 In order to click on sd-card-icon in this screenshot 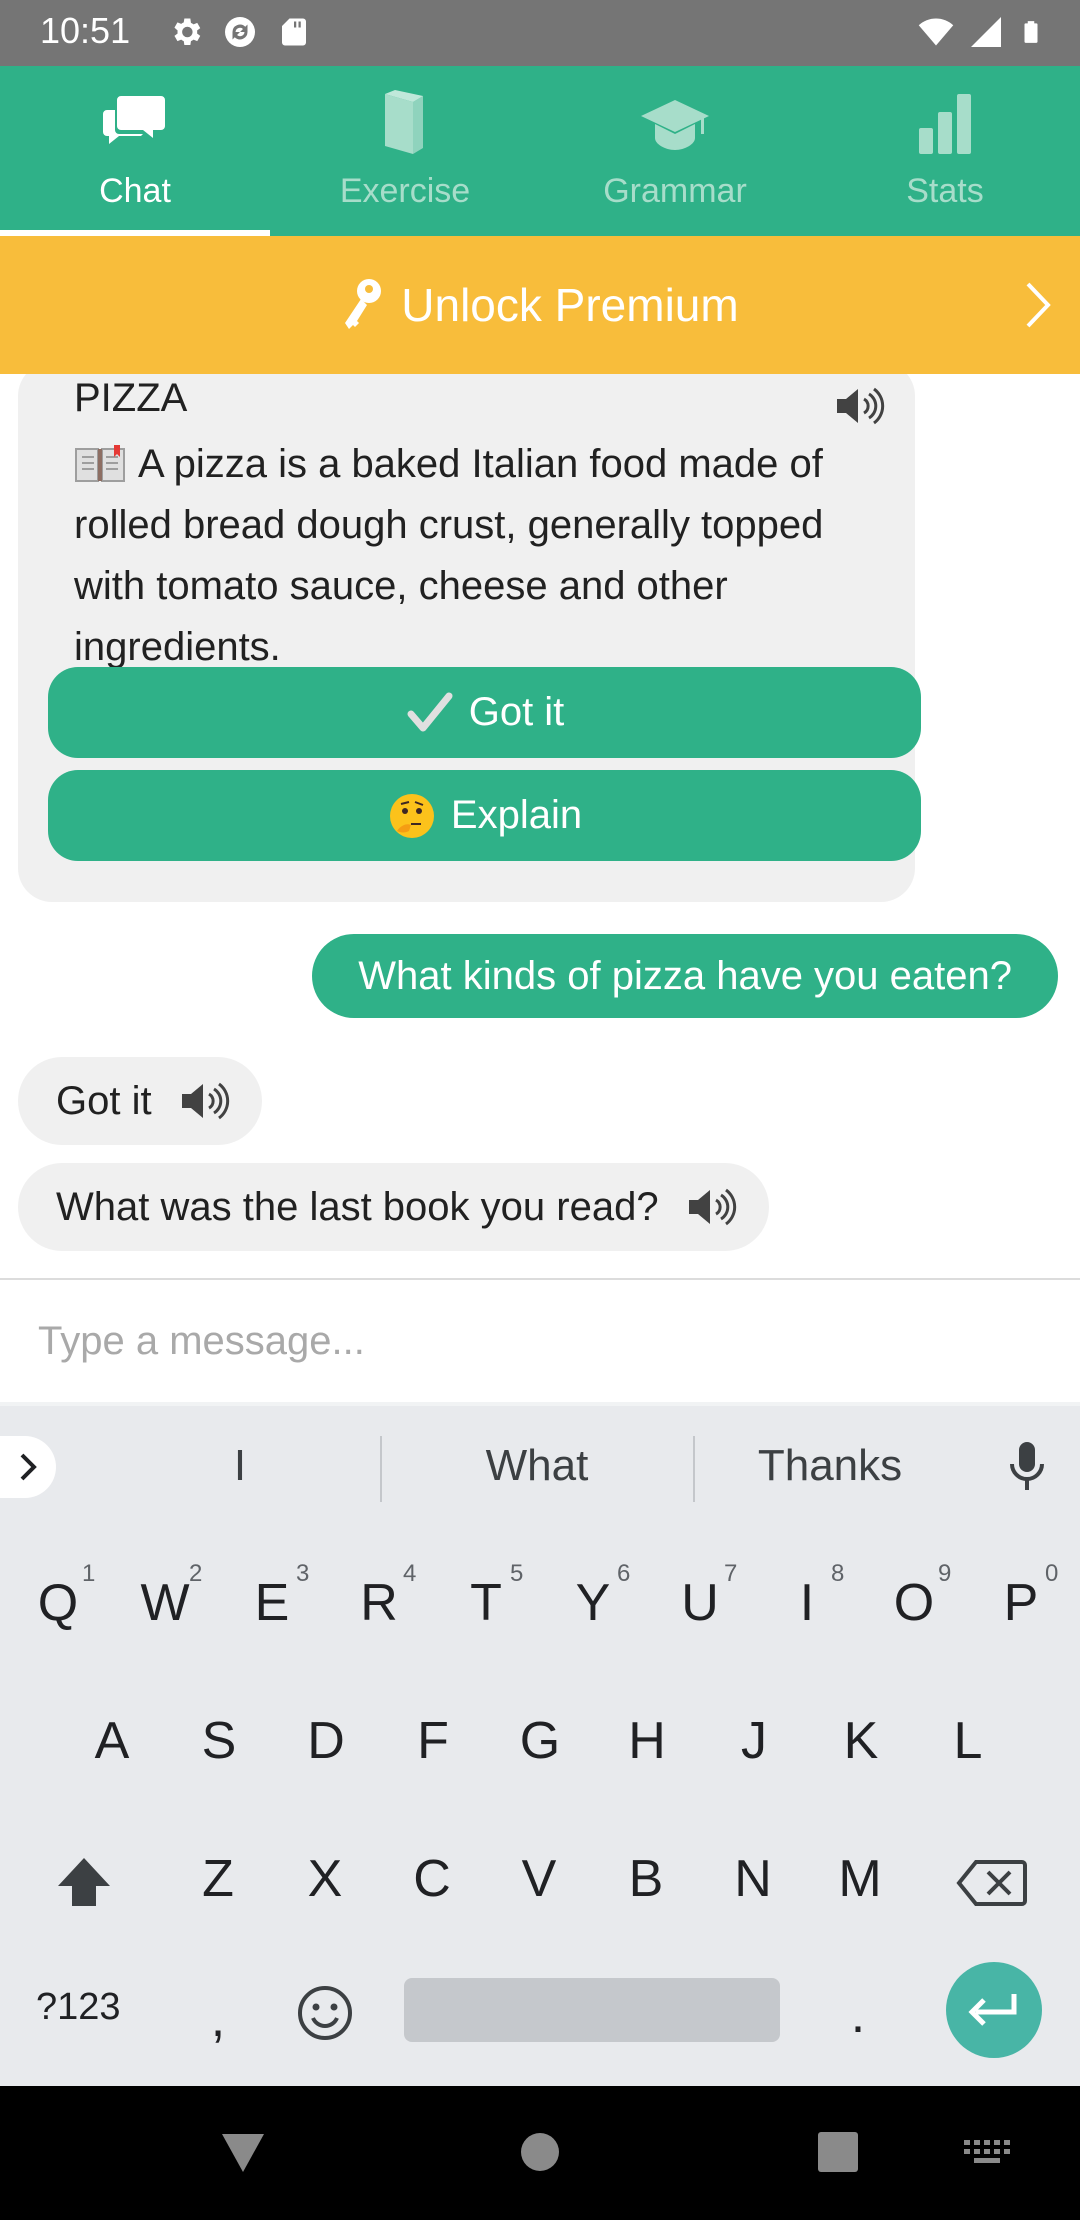, I will do `click(294, 32)`.